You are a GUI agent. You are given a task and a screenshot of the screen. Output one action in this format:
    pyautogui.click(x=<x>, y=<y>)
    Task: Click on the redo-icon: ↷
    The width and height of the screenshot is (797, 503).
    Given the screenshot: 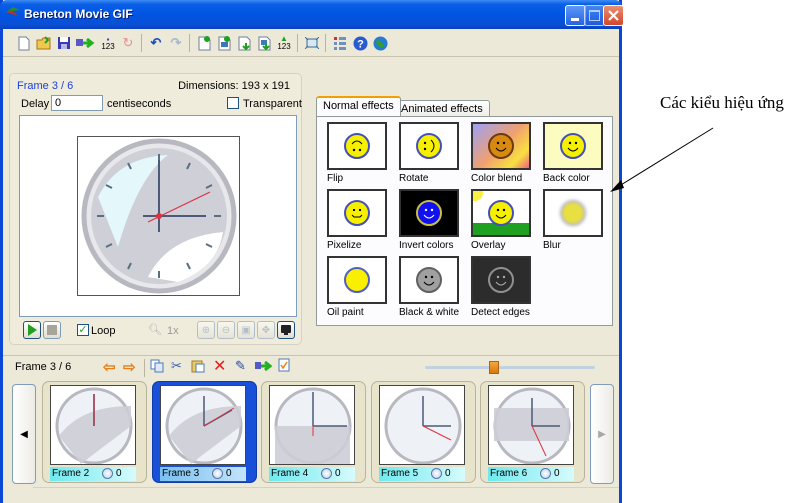 What is the action you would take?
    pyautogui.click(x=176, y=43)
    